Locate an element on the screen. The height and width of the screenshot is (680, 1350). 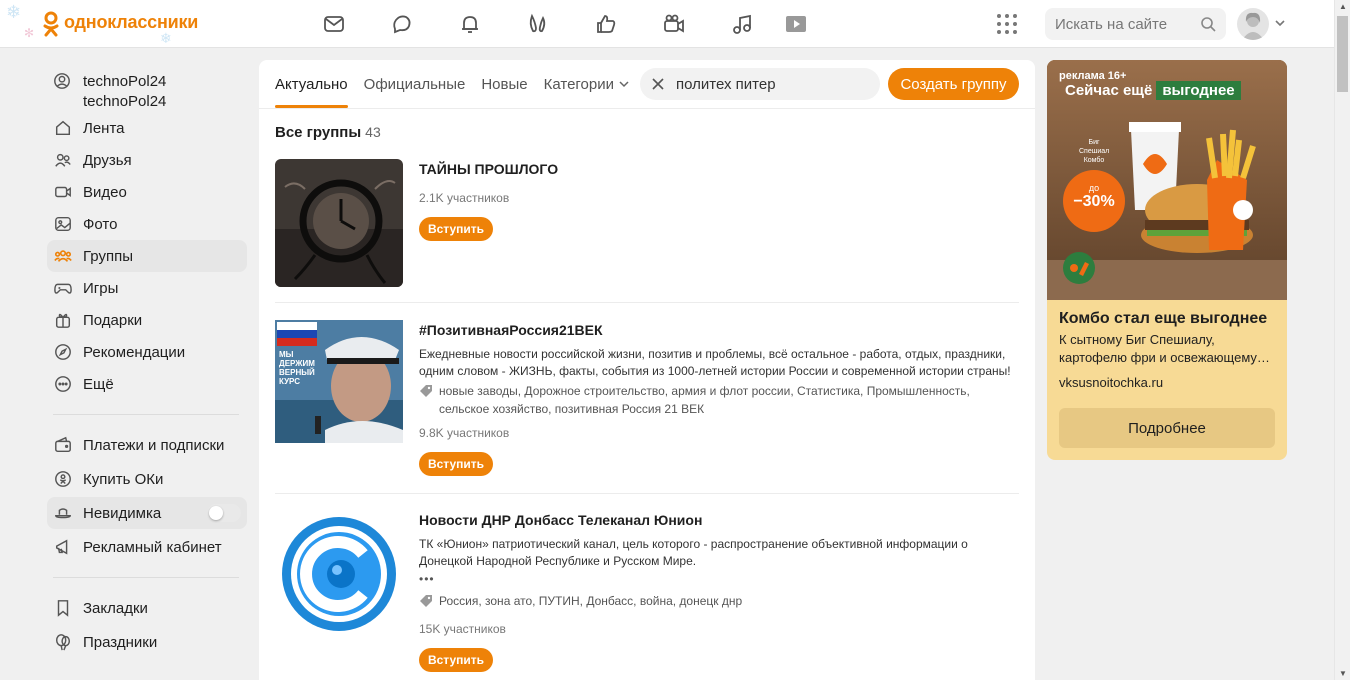
site-search is located at coordinates (1135, 24).